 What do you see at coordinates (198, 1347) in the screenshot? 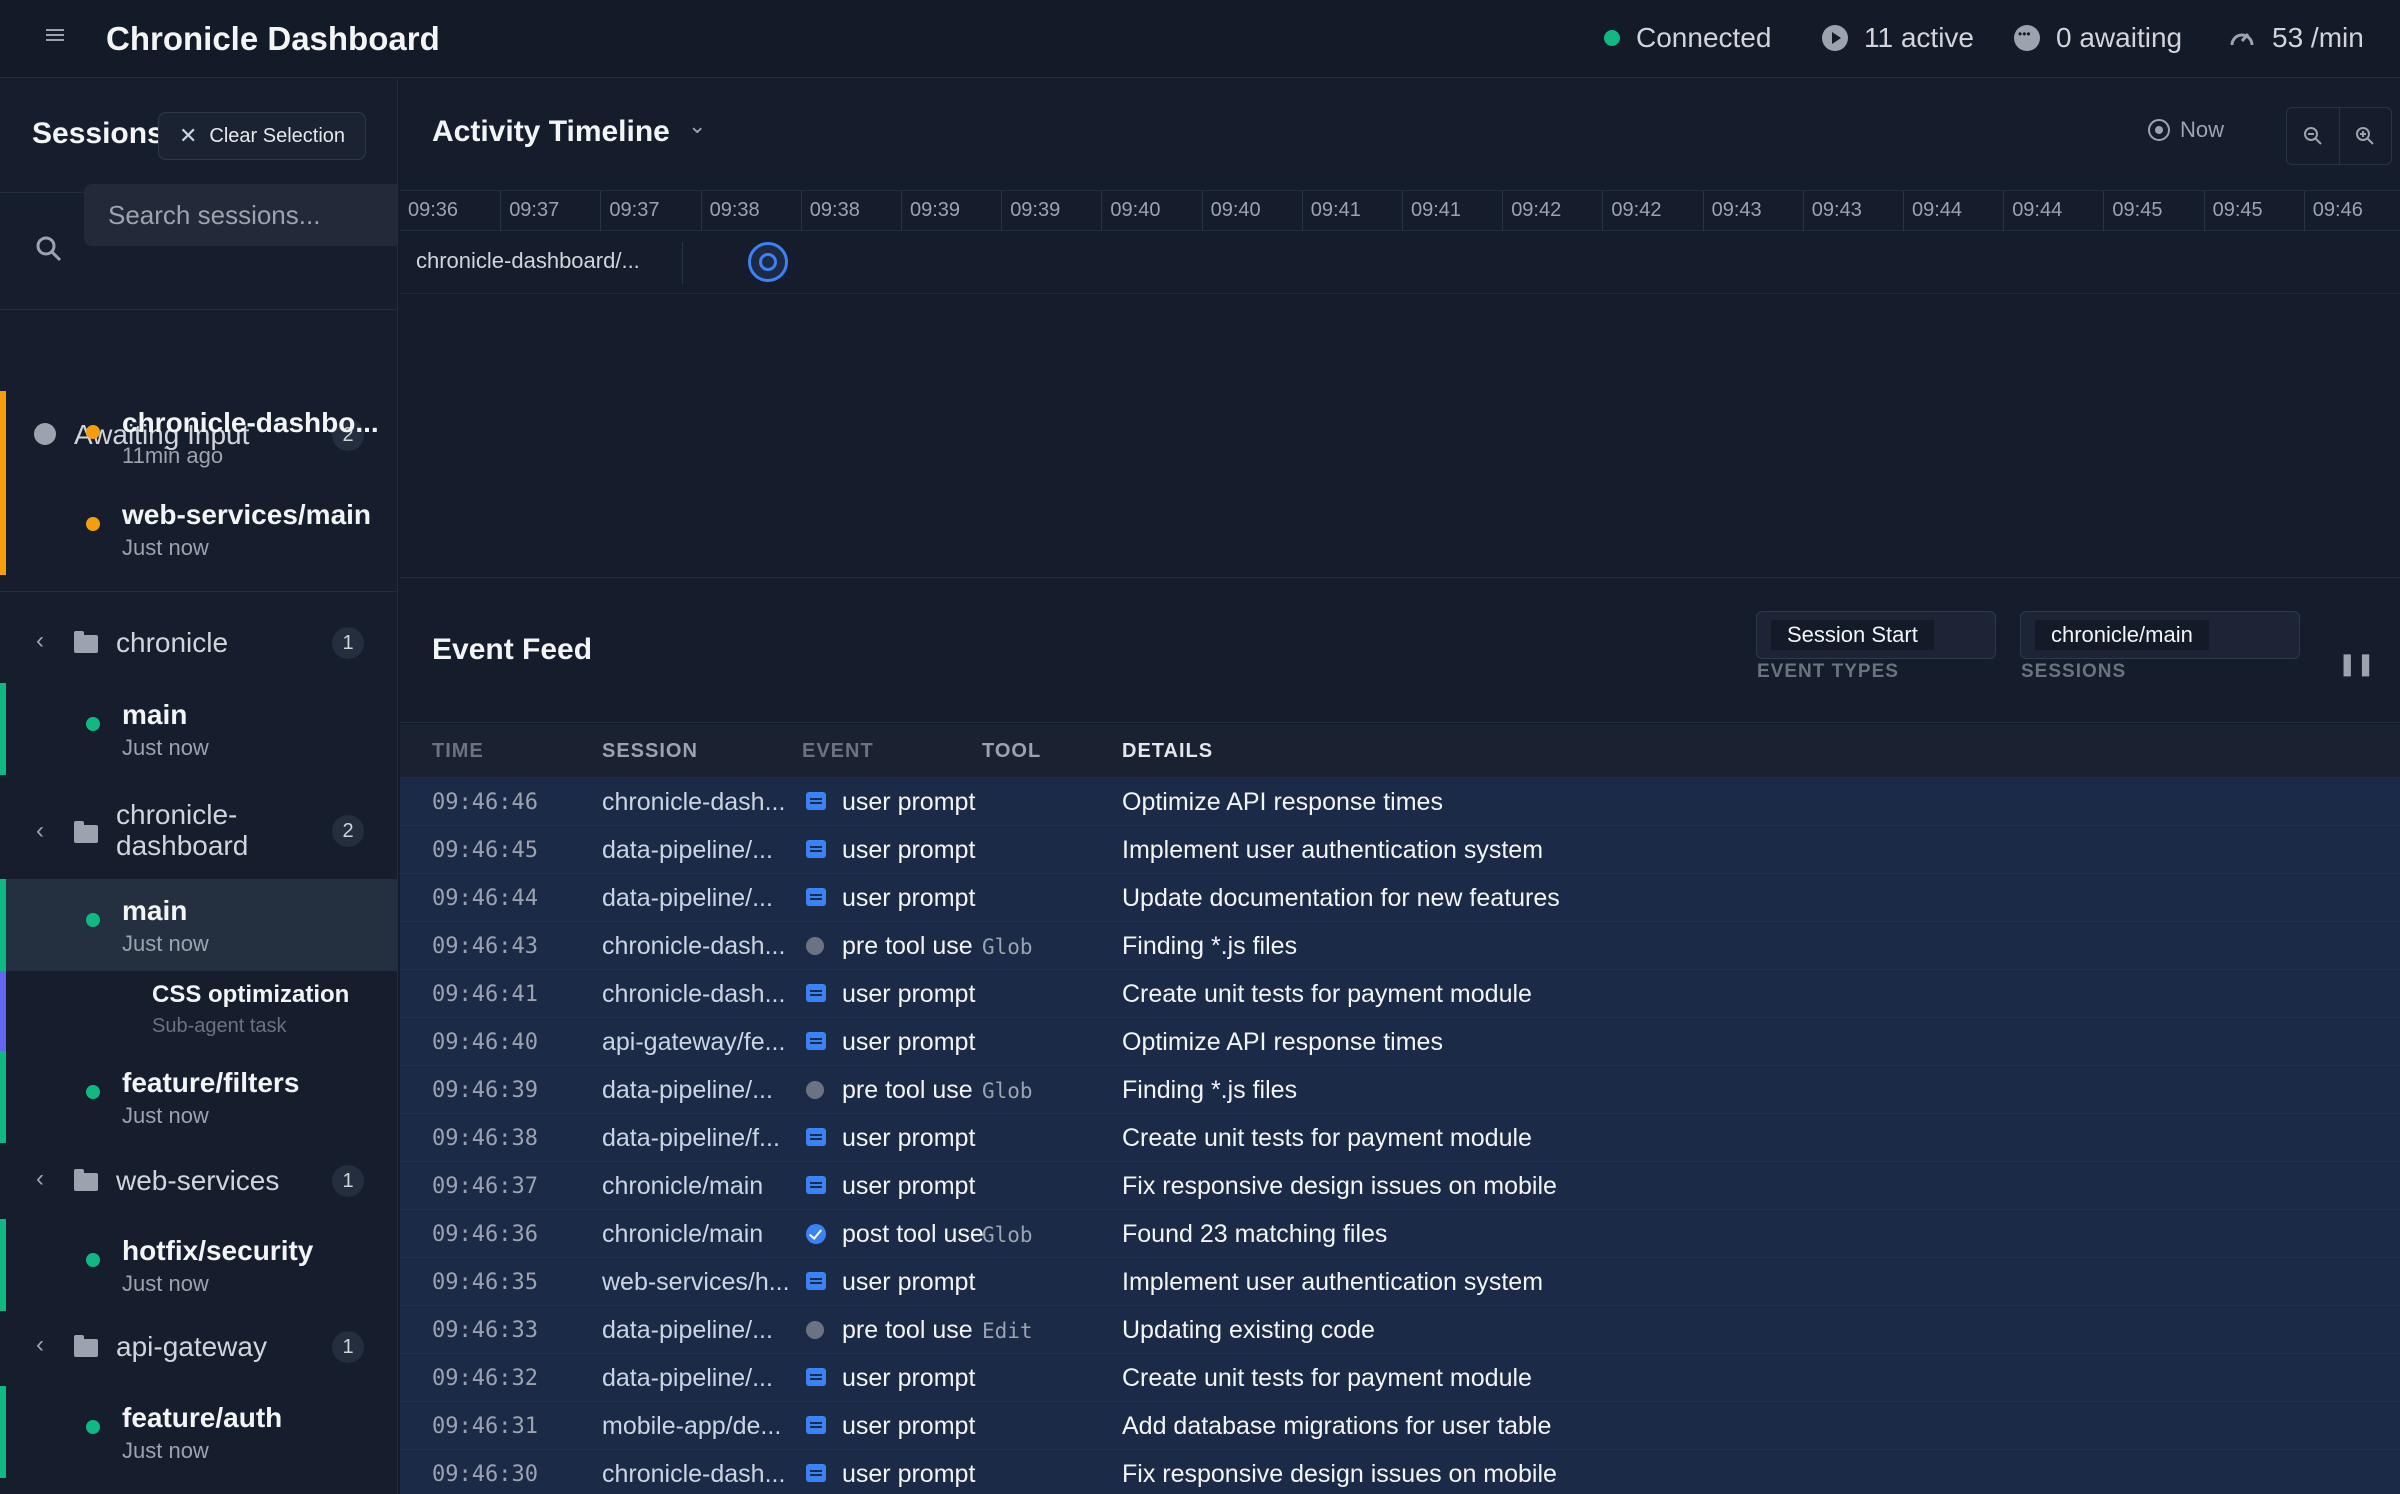
I see `group-api-gateway: ‹ api-gateway 1` at bounding box center [198, 1347].